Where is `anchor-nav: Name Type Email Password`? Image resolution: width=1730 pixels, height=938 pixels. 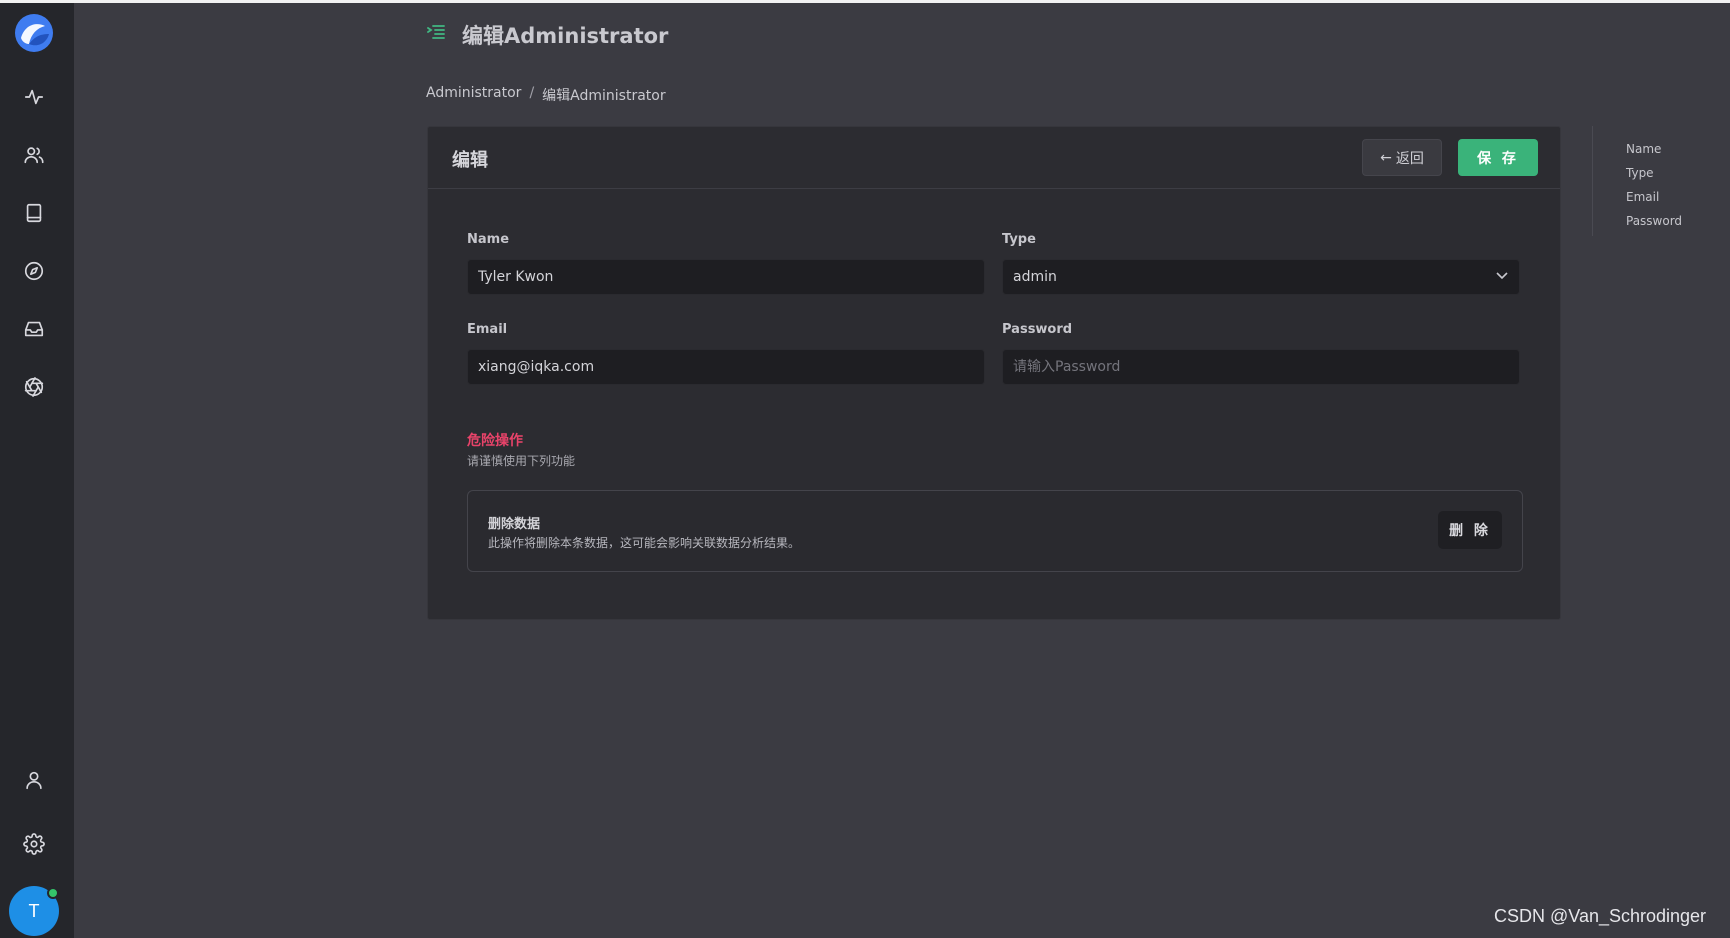
anchor-nav: Name Type Email Password is located at coordinates (1657, 181).